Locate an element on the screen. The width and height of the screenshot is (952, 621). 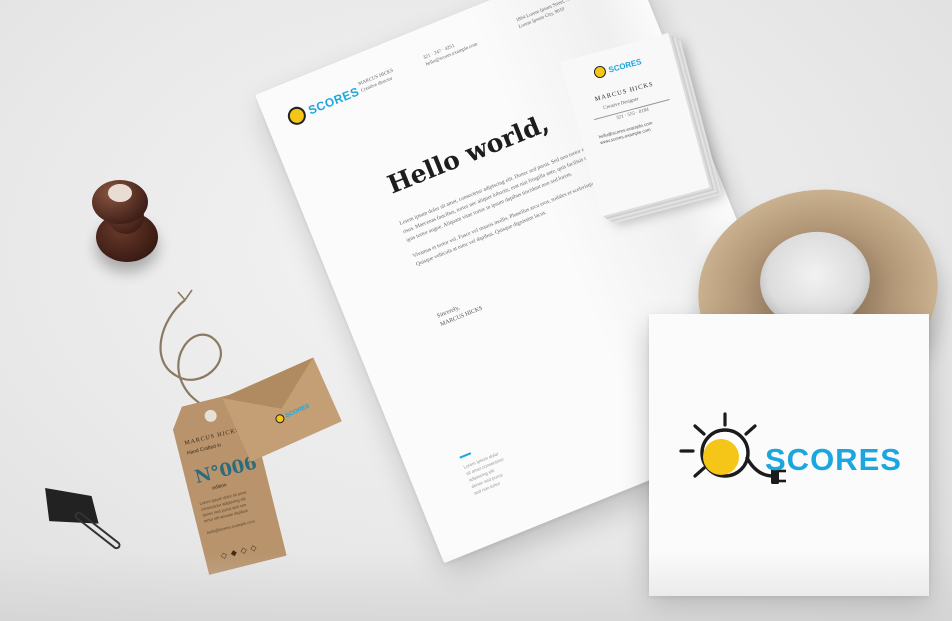
letterhead-logo-text: SCORES is located at coordinates (334, 101).